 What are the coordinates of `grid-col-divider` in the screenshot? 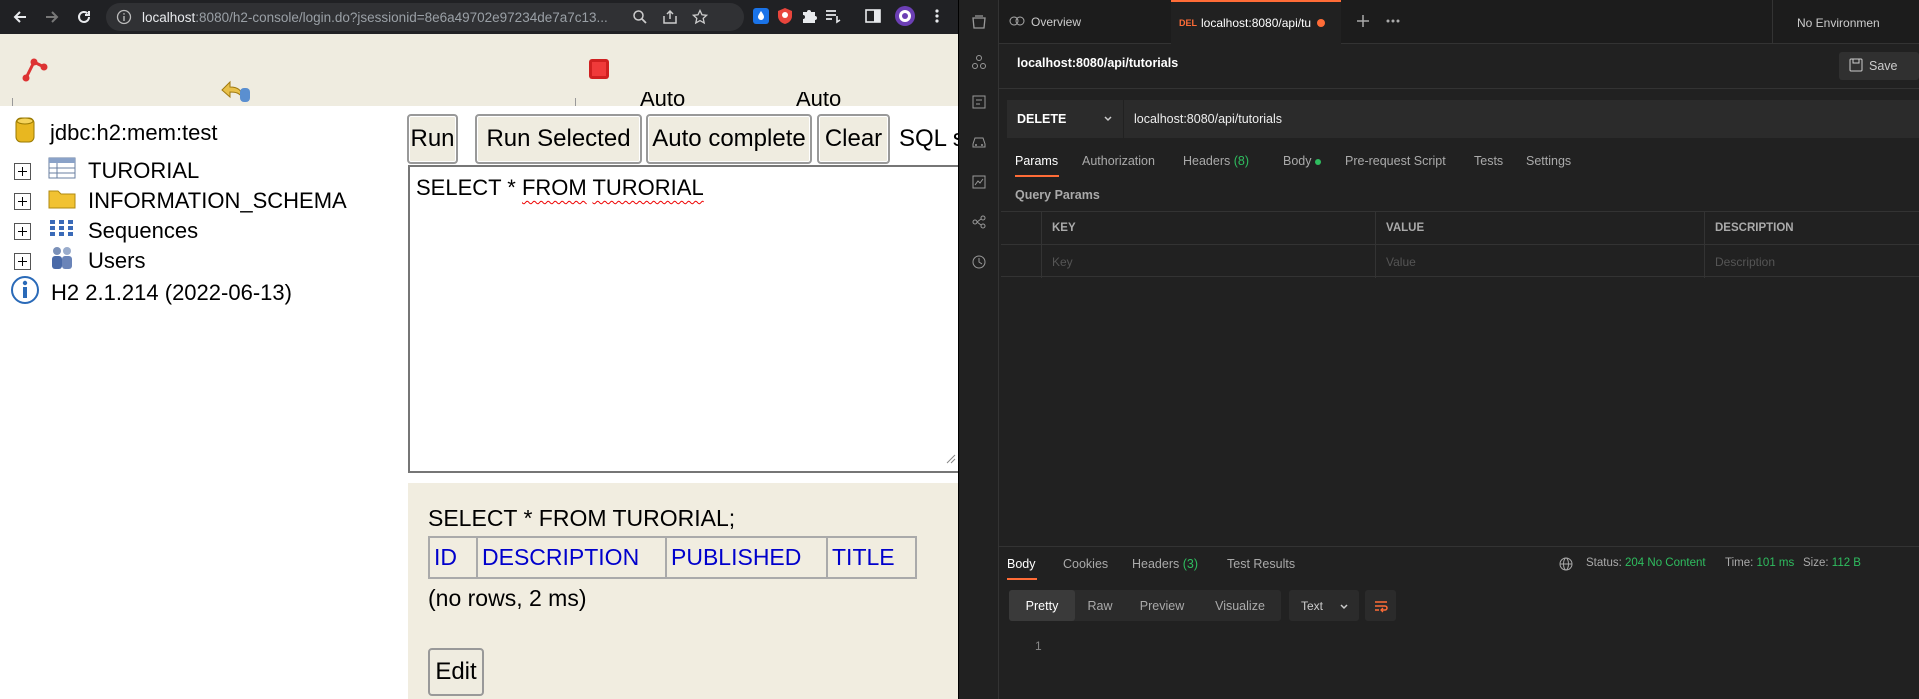 It's located at (1375, 245).